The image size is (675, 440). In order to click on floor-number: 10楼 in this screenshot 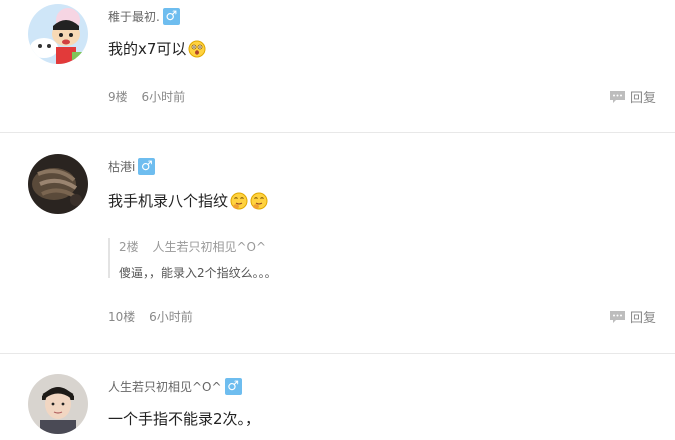, I will do `click(122, 317)`.